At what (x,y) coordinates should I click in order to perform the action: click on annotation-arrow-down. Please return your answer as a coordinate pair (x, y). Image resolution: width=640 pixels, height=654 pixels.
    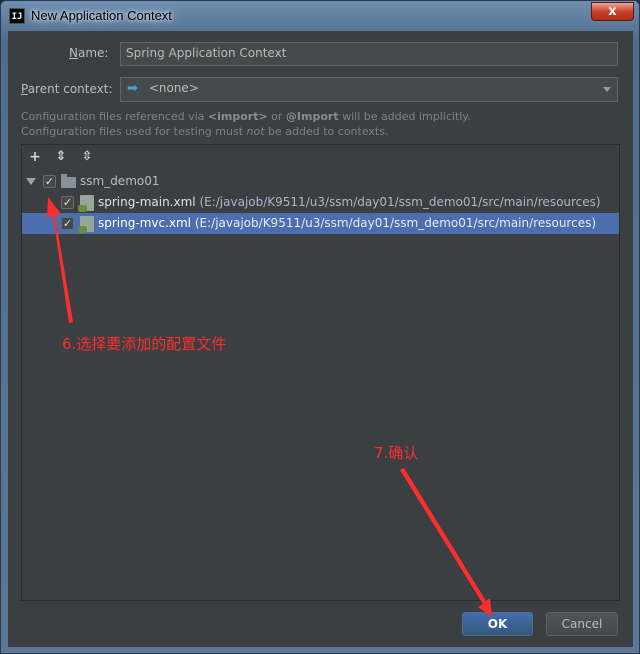
    Looking at the image, I should click on (446, 542).